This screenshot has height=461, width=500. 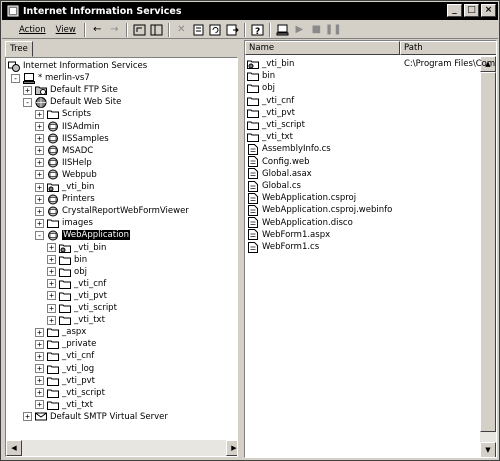 I want to click on tree-item: + images, so click(x=64, y=223).